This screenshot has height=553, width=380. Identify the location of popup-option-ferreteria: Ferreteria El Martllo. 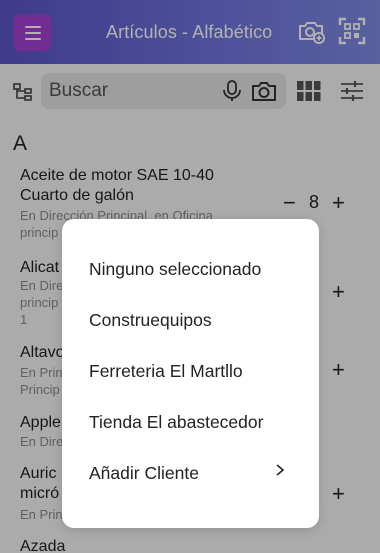
(166, 371).